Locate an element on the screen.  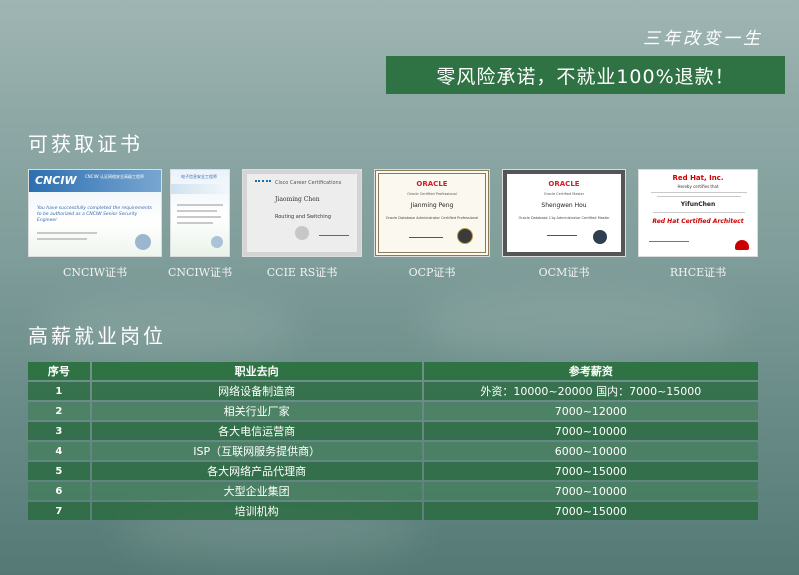
table-row: 2 相关行业厂家 7000~12000 is located at coordinates (393, 411).